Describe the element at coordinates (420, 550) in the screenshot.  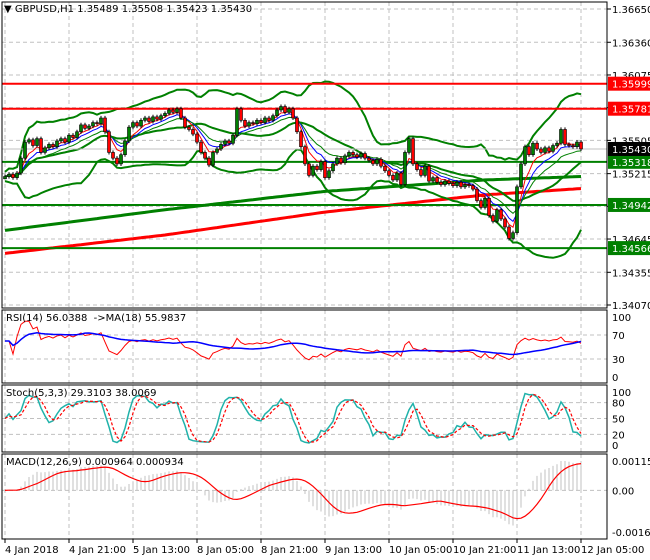
I see `time-label: 10 Jan 05:00` at that location.